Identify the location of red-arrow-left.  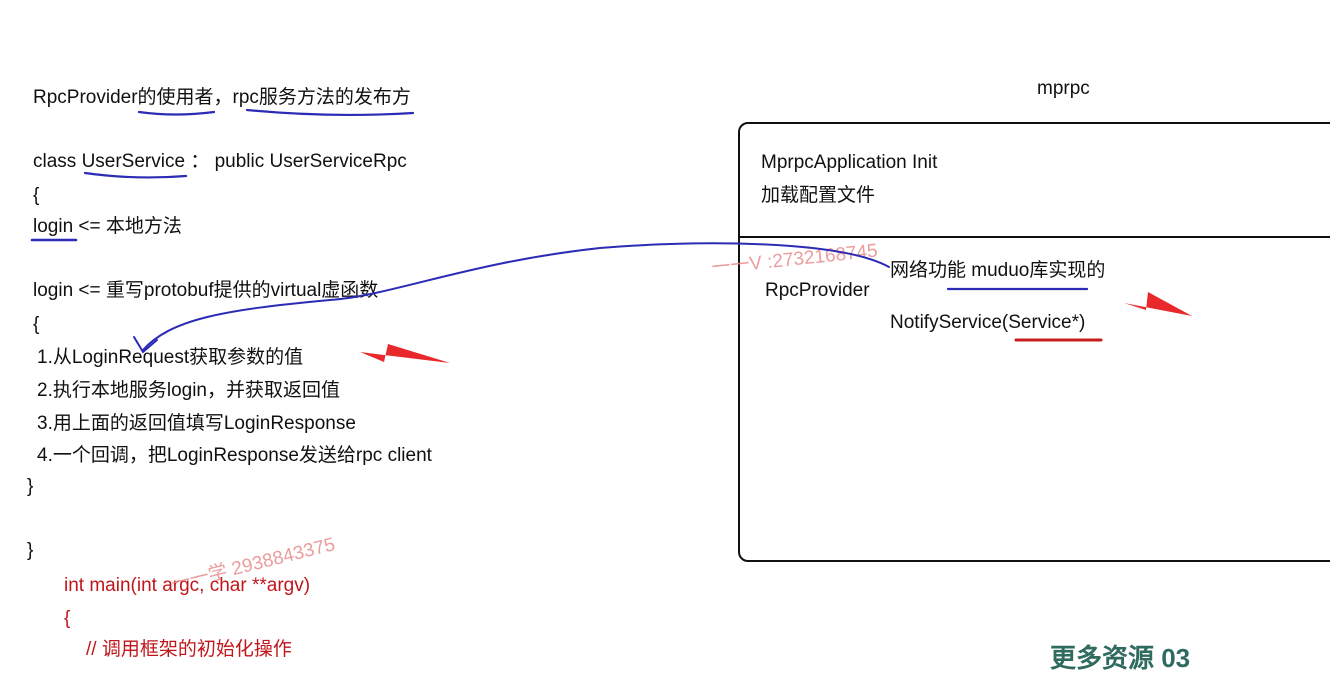
(405, 353).